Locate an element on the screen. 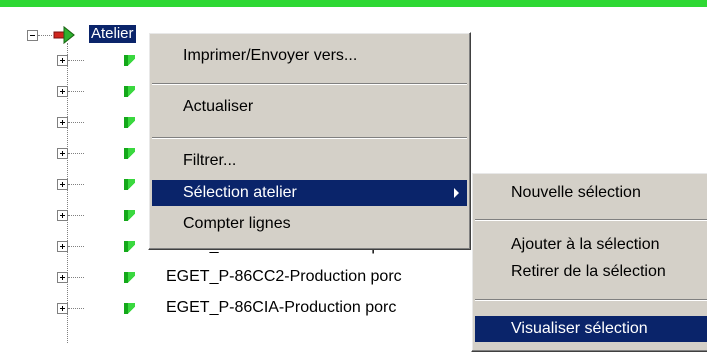  menu-item-view-selection: Visualiser sélection is located at coordinates (591, 329).